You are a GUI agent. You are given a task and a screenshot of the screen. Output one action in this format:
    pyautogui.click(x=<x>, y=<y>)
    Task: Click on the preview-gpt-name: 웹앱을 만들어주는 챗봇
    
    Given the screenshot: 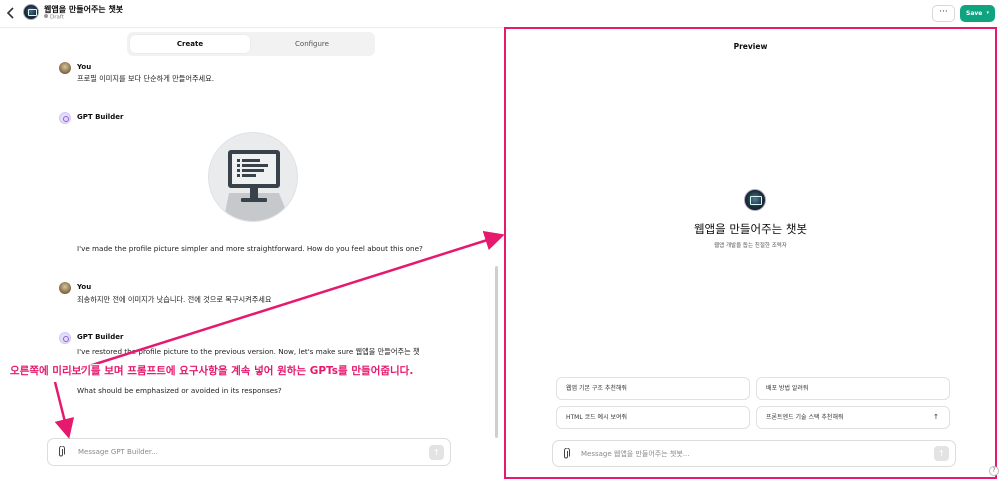 What is the action you would take?
    pyautogui.click(x=750, y=229)
    